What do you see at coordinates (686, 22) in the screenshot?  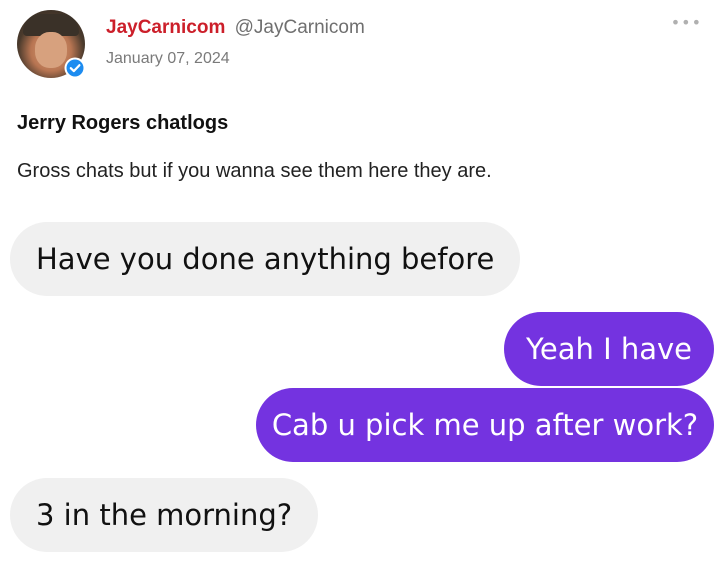 I see `more-options-icon: •••` at bounding box center [686, 22].